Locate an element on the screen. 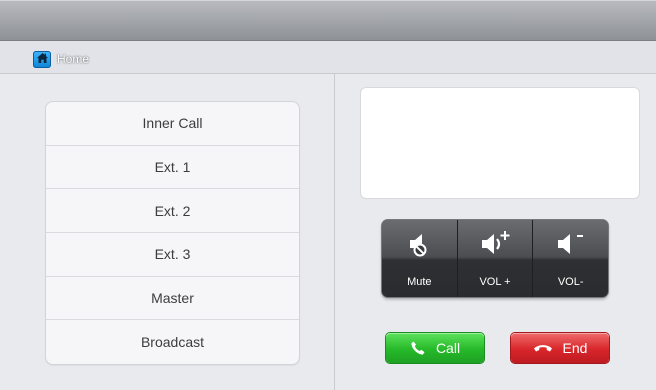 The width and height of the screenshot is (656, 390). home-icon is located at coordinates (42, 60).